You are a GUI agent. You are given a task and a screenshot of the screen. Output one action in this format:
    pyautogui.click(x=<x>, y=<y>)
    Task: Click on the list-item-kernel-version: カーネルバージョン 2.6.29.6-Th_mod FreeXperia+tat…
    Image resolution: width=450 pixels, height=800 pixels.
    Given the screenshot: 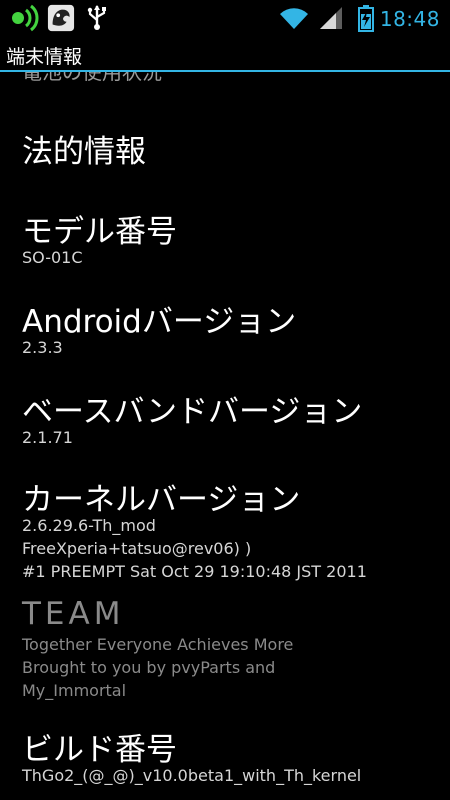 What is the action you would take?
    pyautogui.click(x=225, y=530)
    